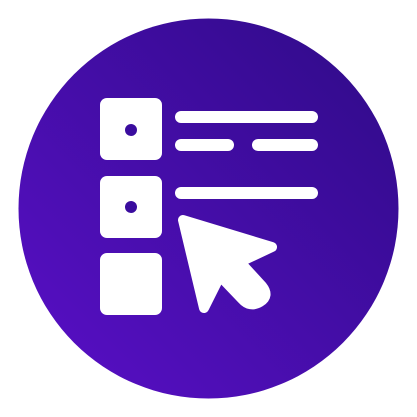  I want to click on checkbox-1-dot, so click(131, 130).